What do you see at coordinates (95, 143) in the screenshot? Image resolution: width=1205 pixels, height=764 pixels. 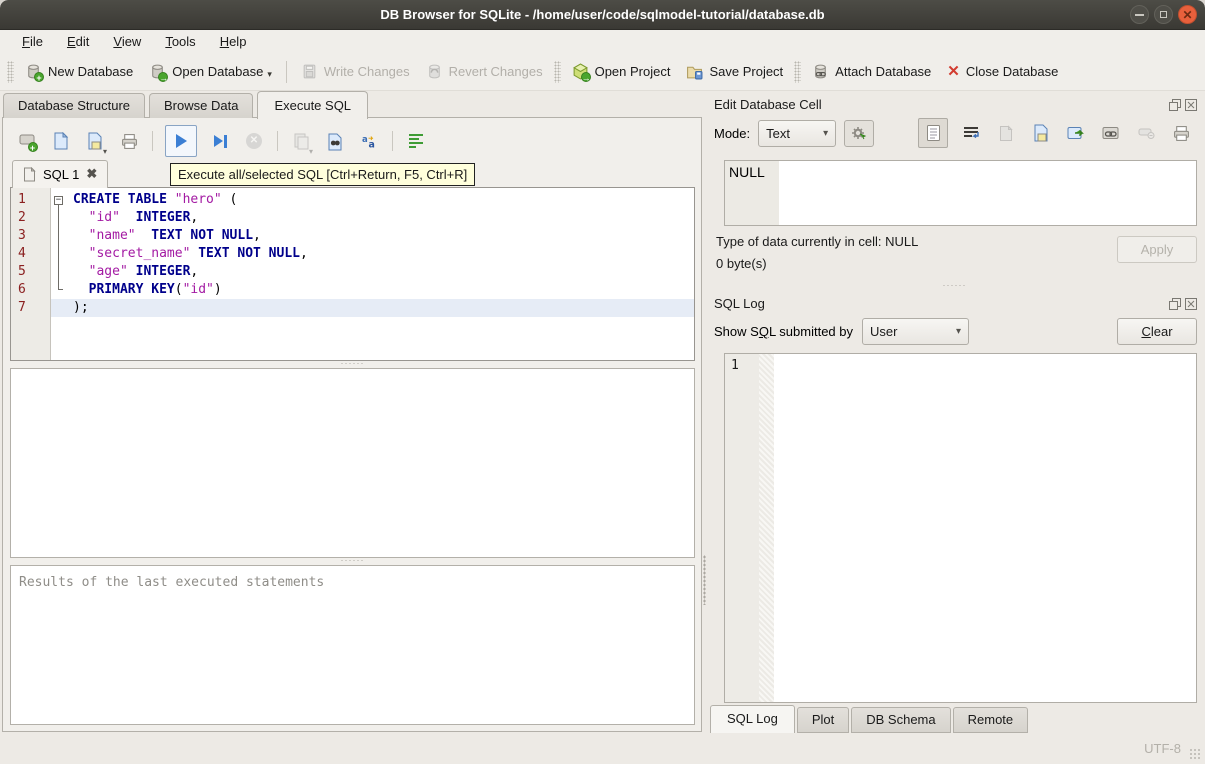 I see `save-sql-file-button: ▾` at bounding box center [95, 143].